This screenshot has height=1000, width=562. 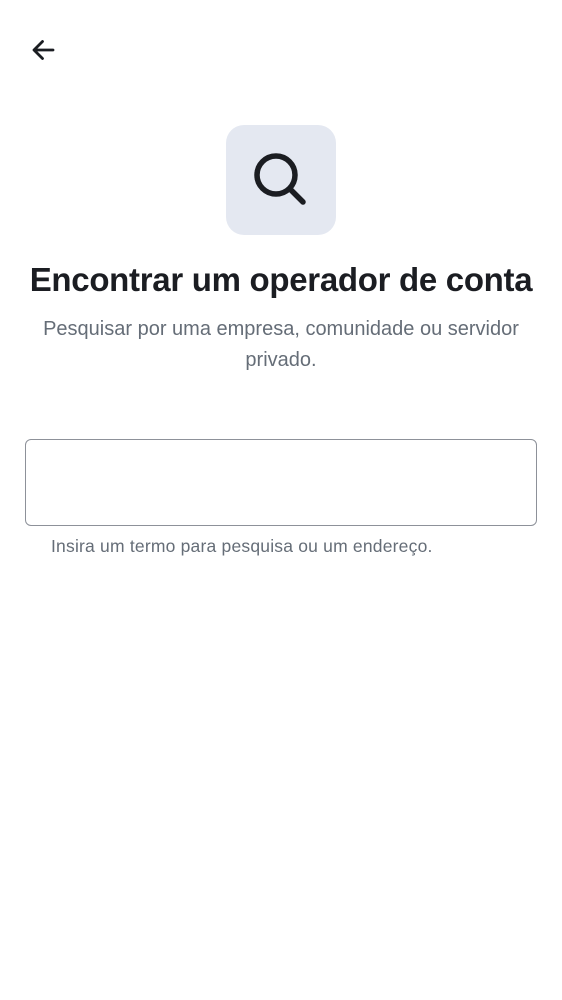 I want to click on search-field, so click(x=281, y=482).